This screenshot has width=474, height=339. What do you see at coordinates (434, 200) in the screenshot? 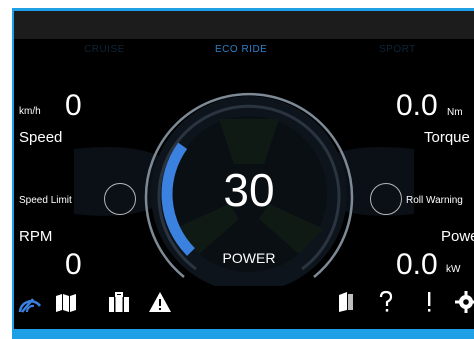
I see `roll-warning-label: Roll Warning` at bounding box center [434, 200].